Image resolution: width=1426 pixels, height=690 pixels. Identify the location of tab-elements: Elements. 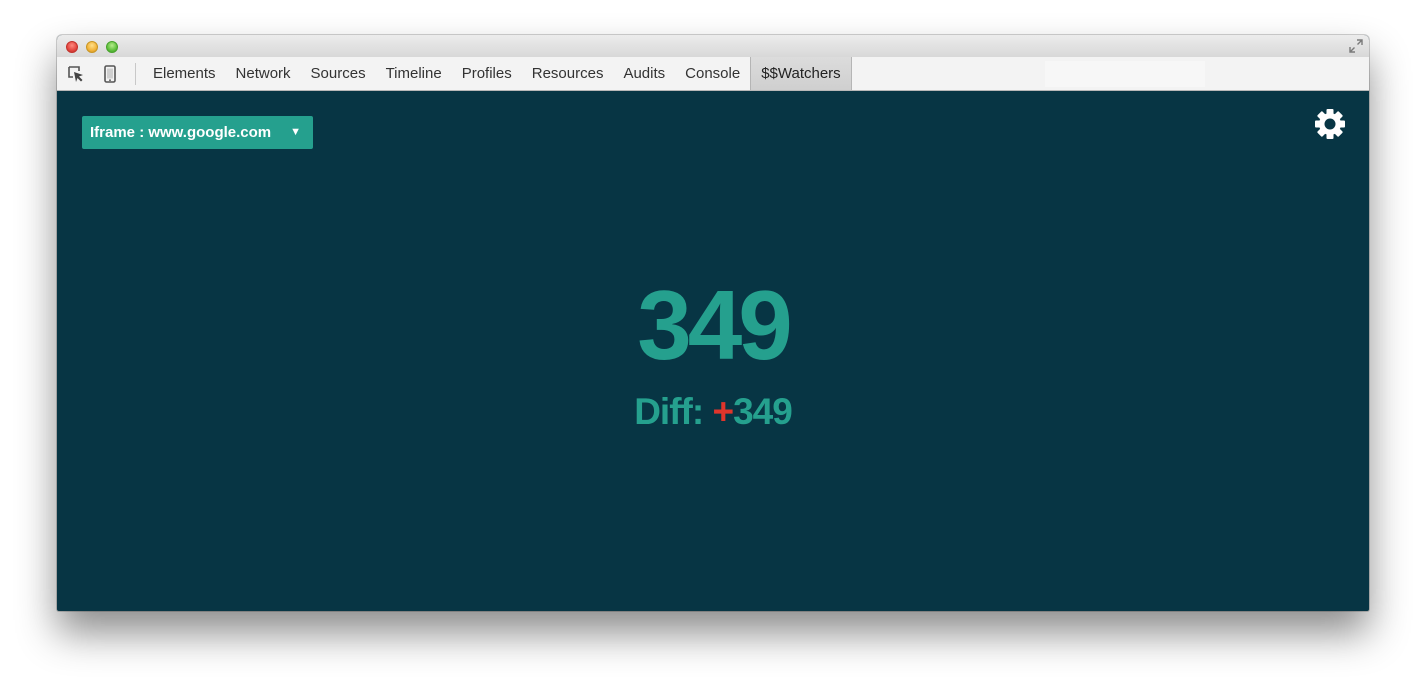
(184, 73).